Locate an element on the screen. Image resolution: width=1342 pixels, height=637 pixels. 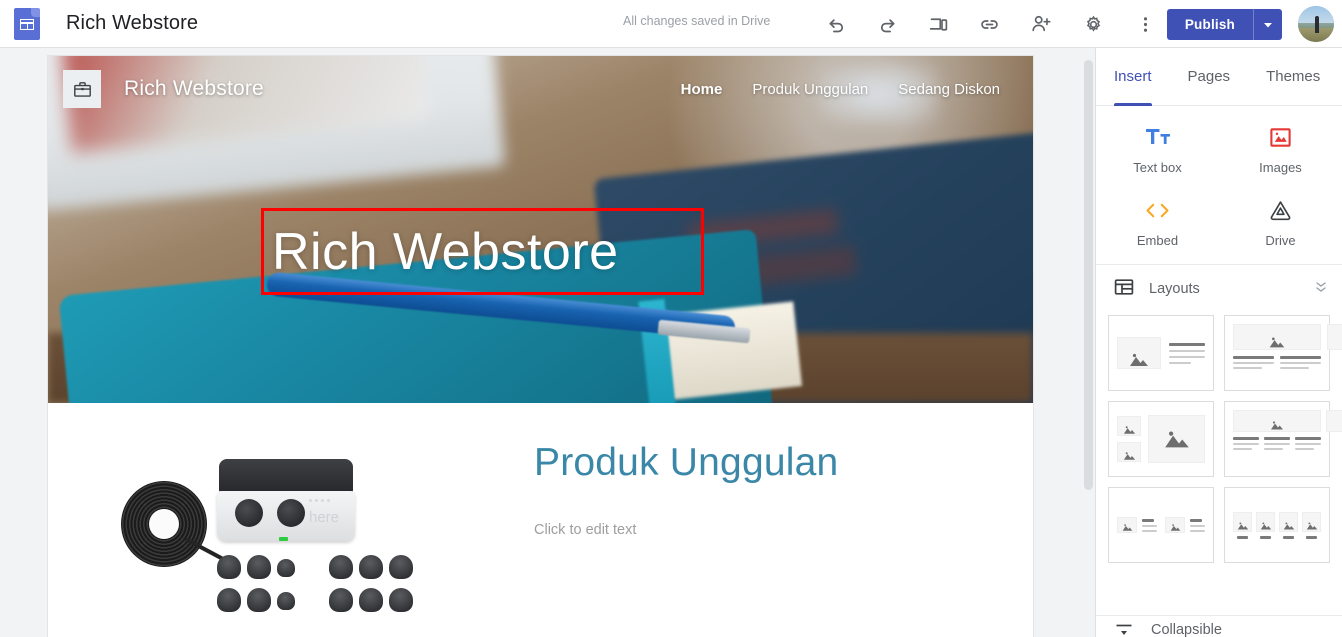
earbud-left is located at coordinates (249, 513).